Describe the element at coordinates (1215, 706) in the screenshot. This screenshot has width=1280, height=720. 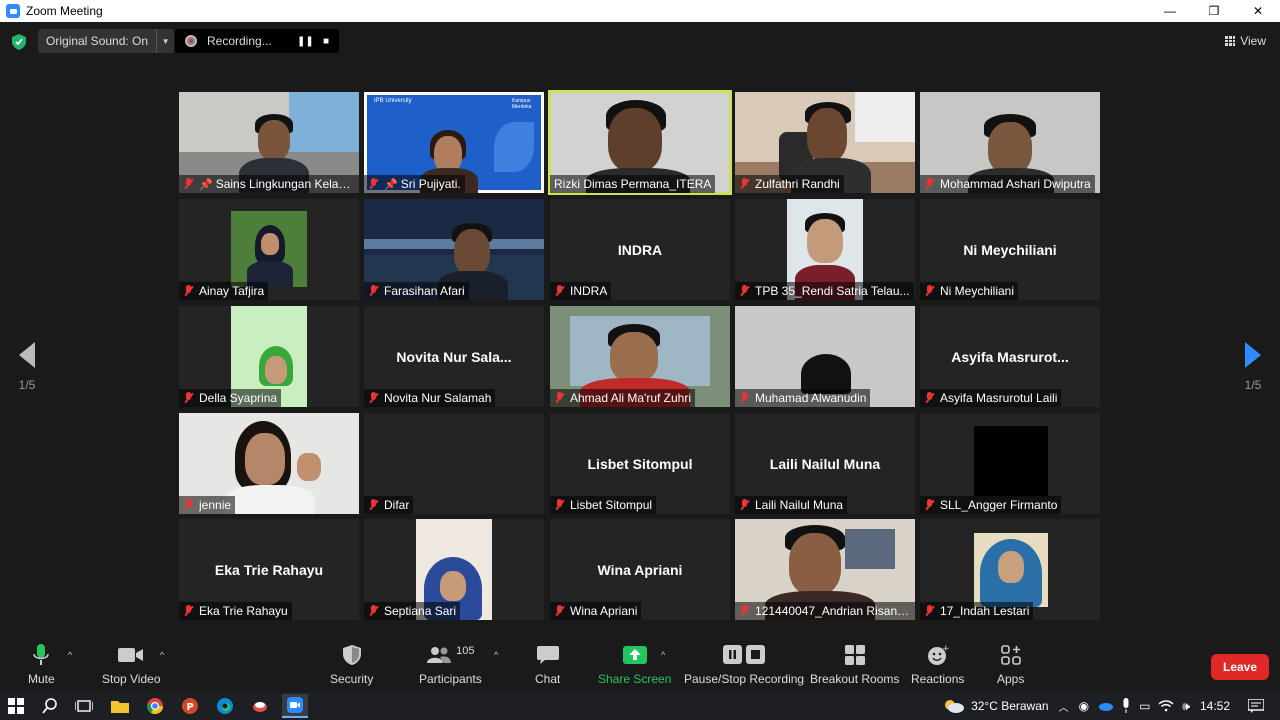
I see `clock-time: 14:52` at that location.